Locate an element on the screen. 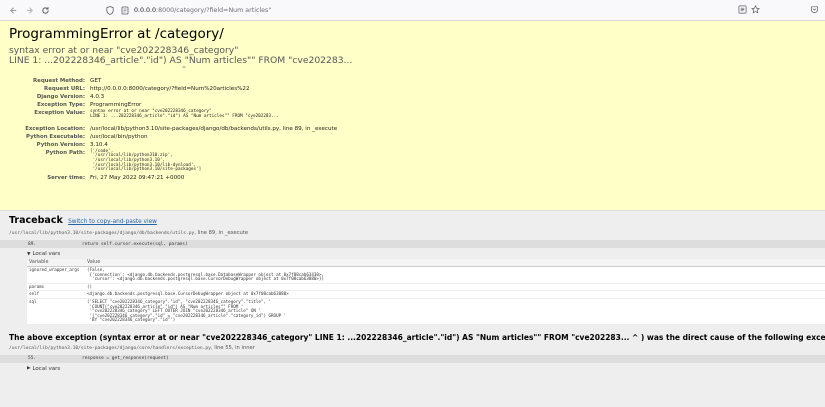 The height and width of the screenshot is (407, 825). meta-label: Django Version: is located at coordinates (60, 97).